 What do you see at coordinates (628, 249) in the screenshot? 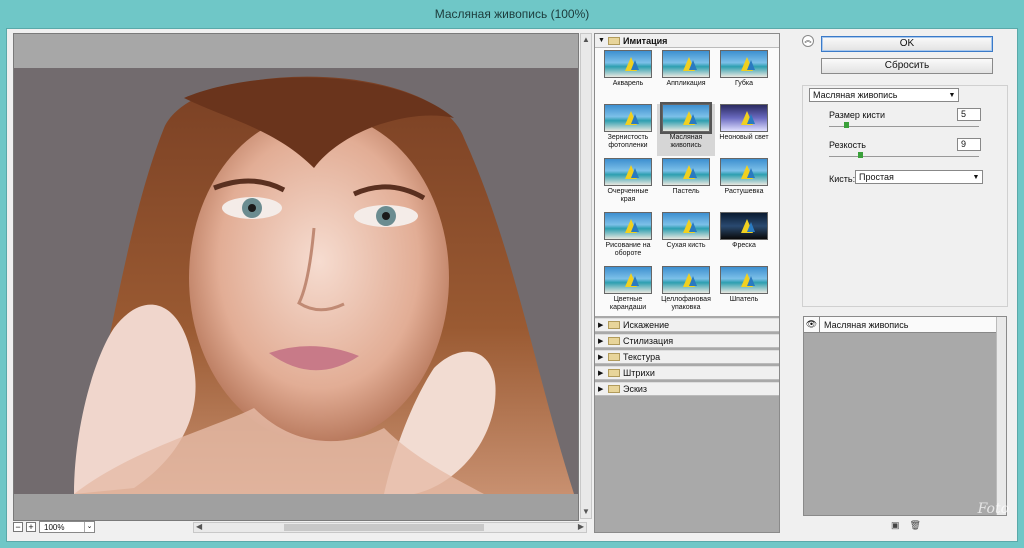
I see `filter-label: Рисование на обороте` at bounding box center [628, 249].